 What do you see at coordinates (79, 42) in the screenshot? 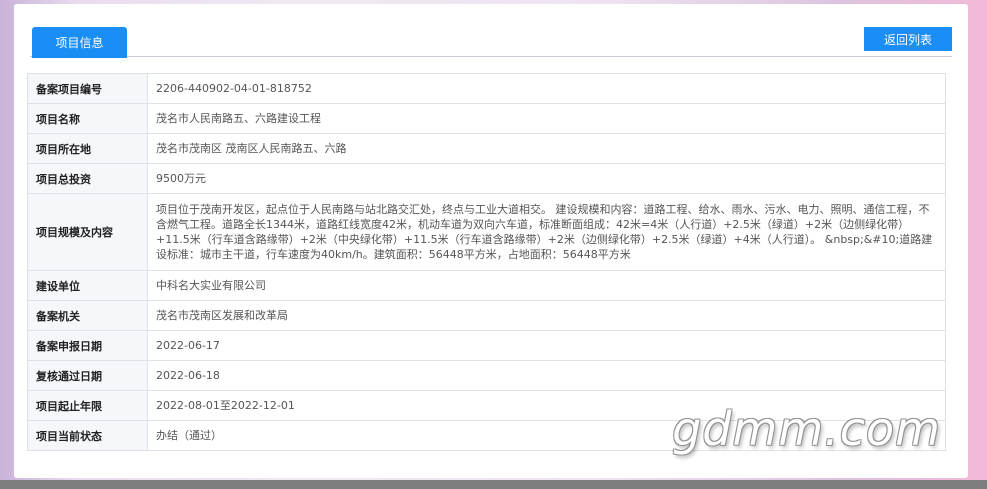
I see `tab-project-info: 项目信息` at bounding box center [79, 42].